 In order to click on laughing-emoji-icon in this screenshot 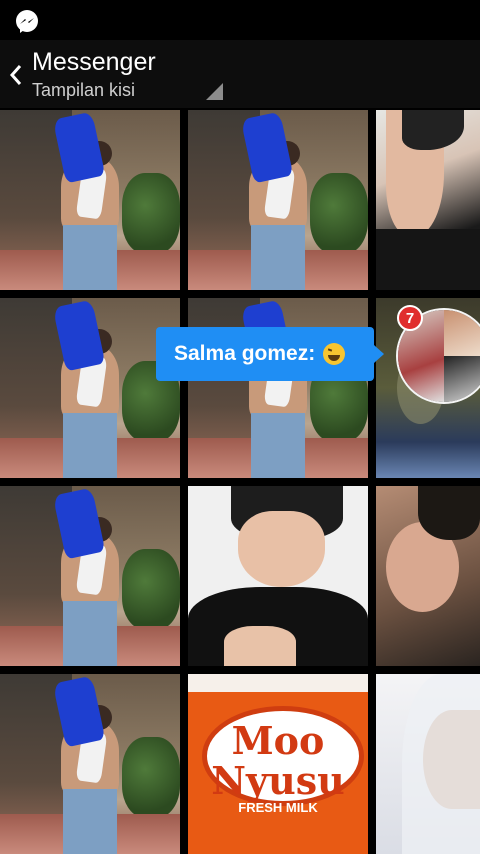, I will do `click(334, 354)`.